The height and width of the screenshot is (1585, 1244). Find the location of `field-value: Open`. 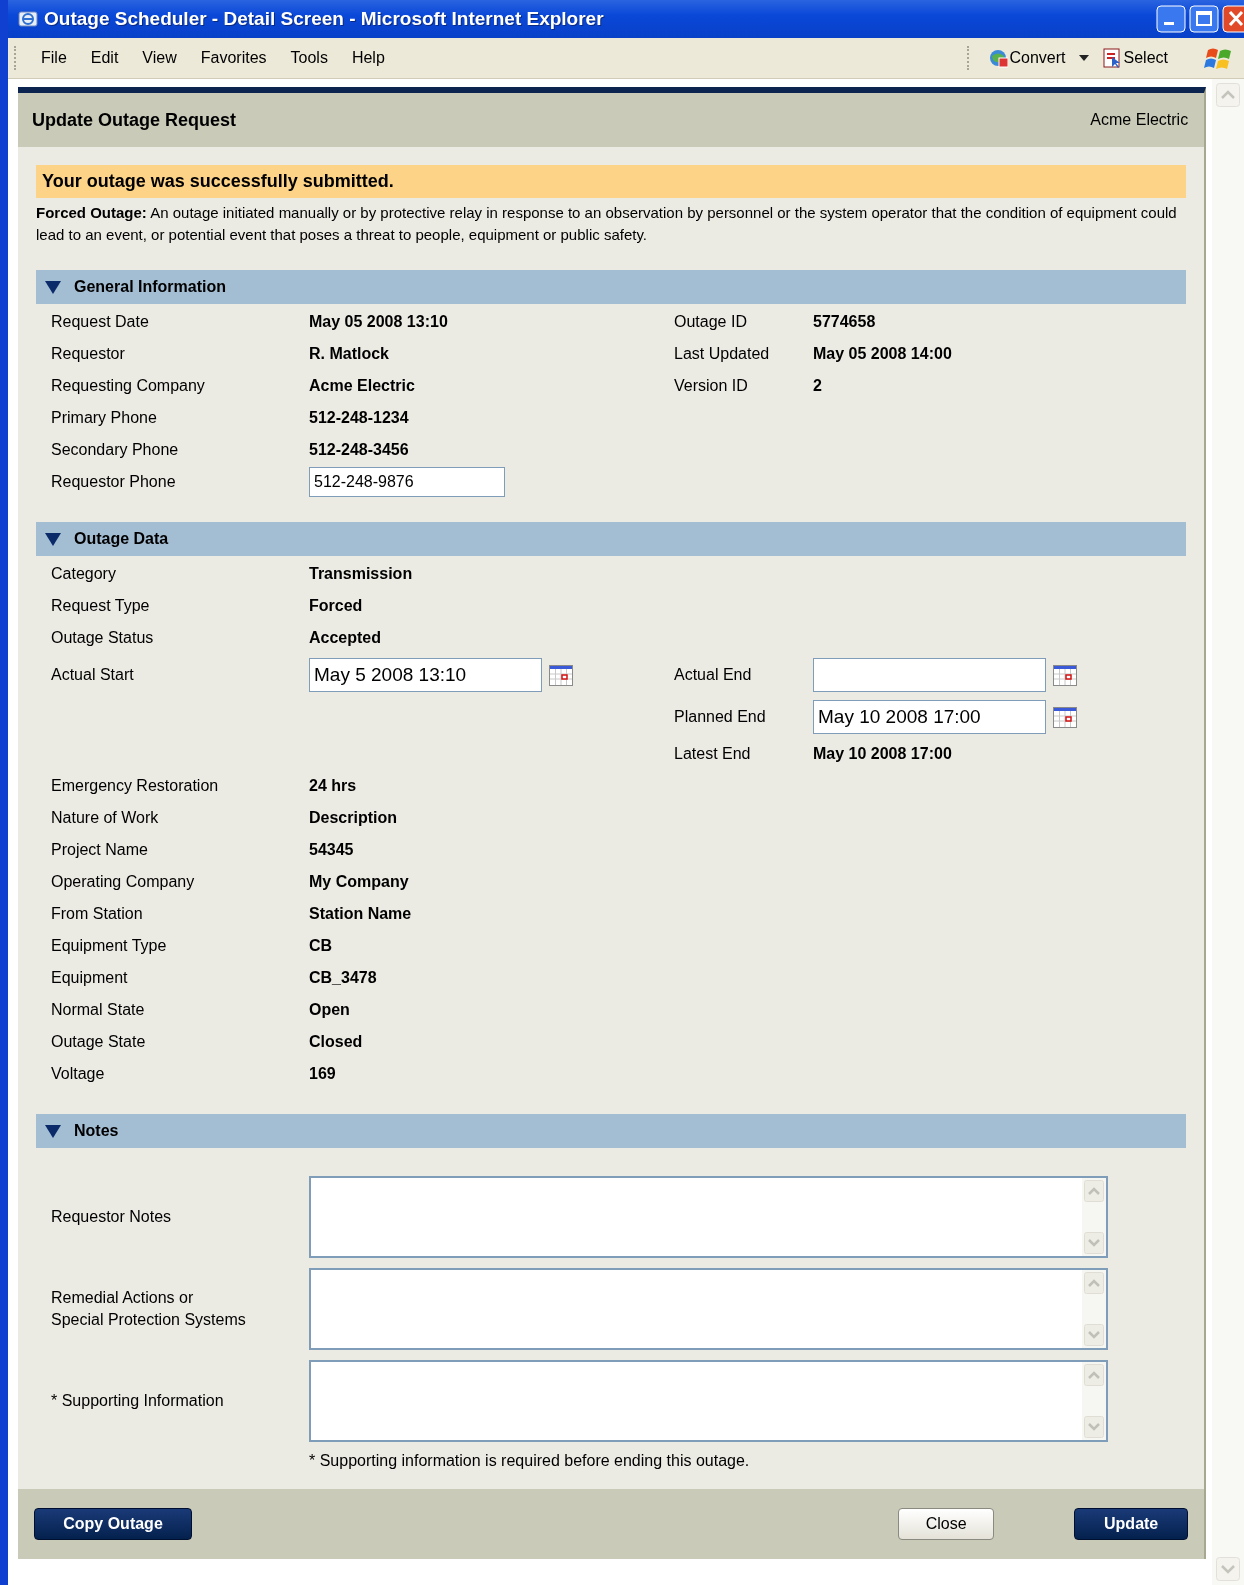

field-value: Open is located at coordinates (329, 1010).